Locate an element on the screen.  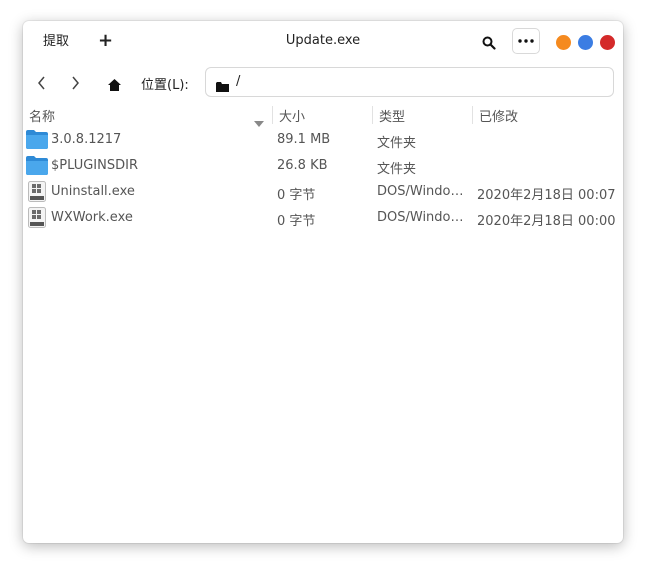
column-header: 名称 大小 类型 已修改 is located at coordinates (323, 116).